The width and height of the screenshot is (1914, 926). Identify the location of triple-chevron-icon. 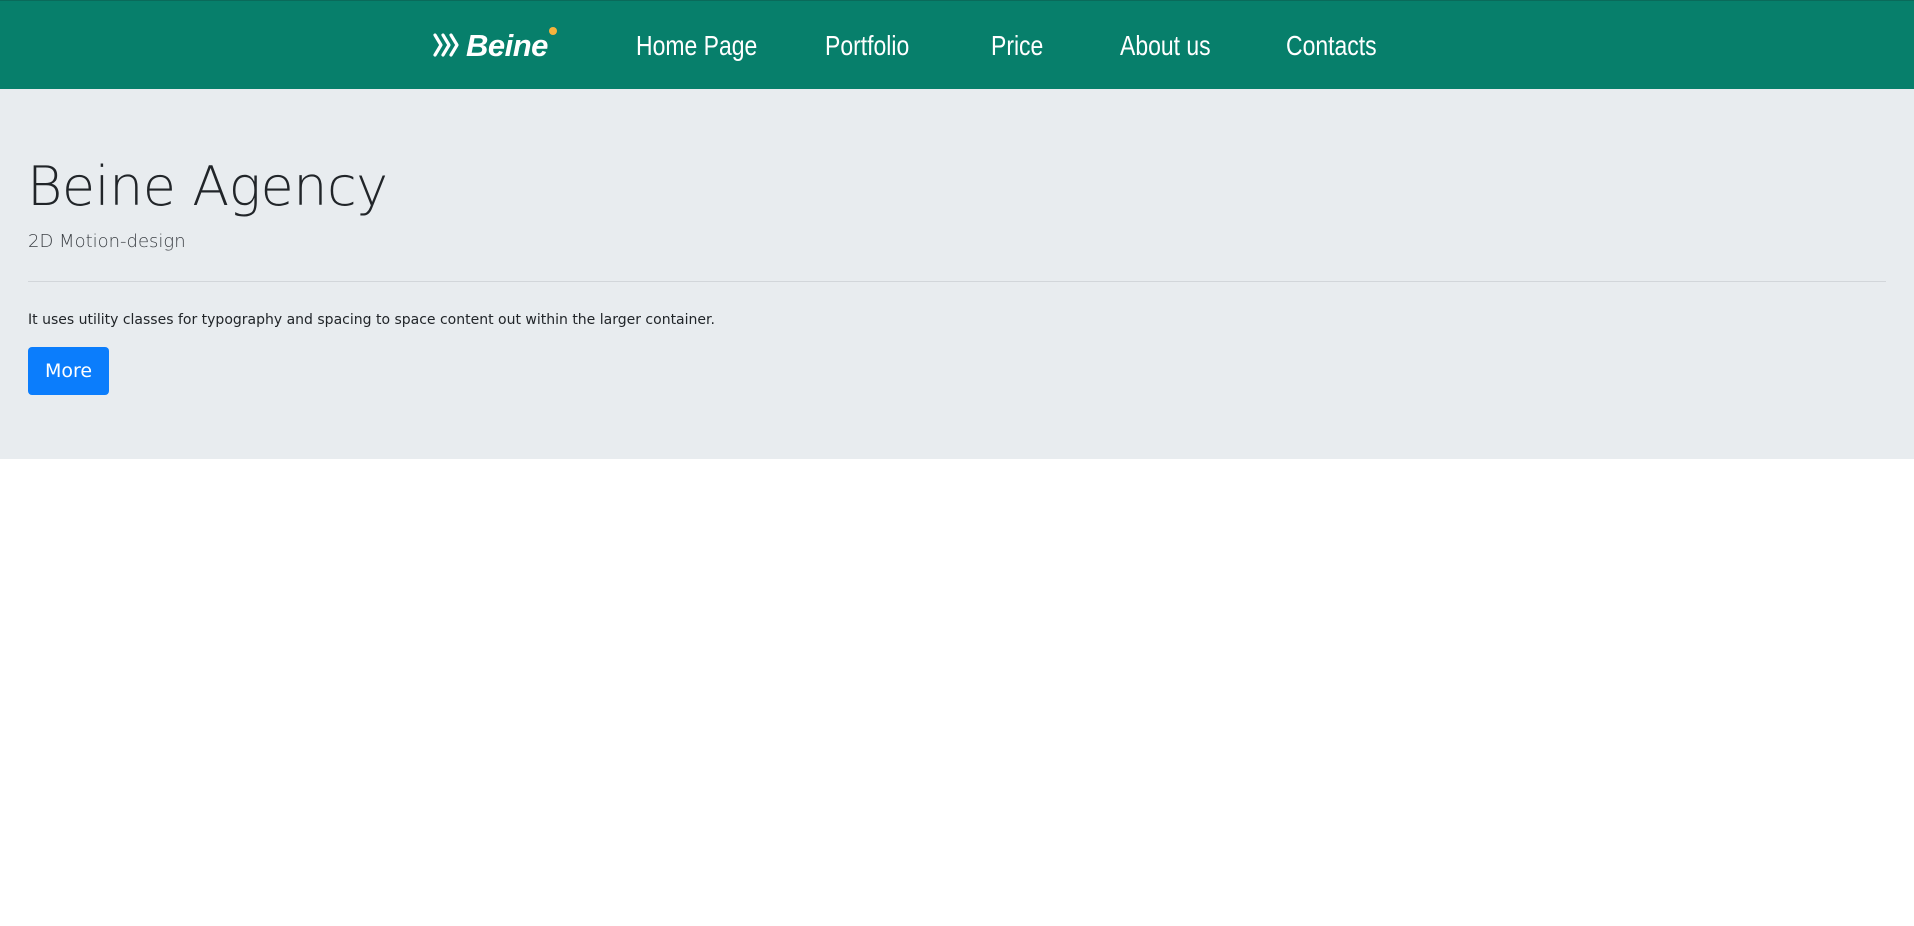
(446, 45).